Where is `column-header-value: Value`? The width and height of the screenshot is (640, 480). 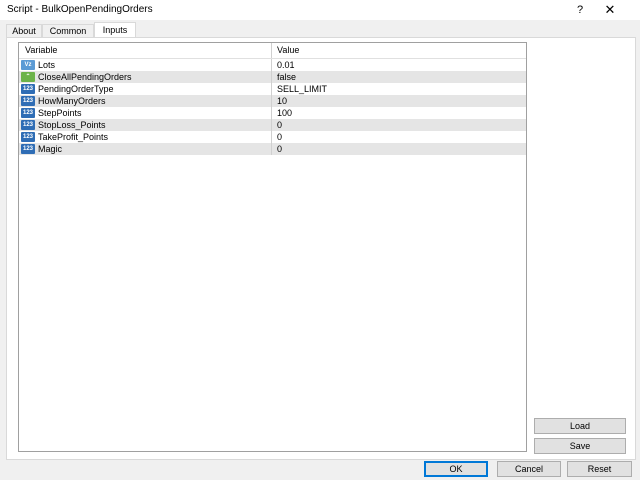 column-header-value: Value is located at coordinates (288, 50).